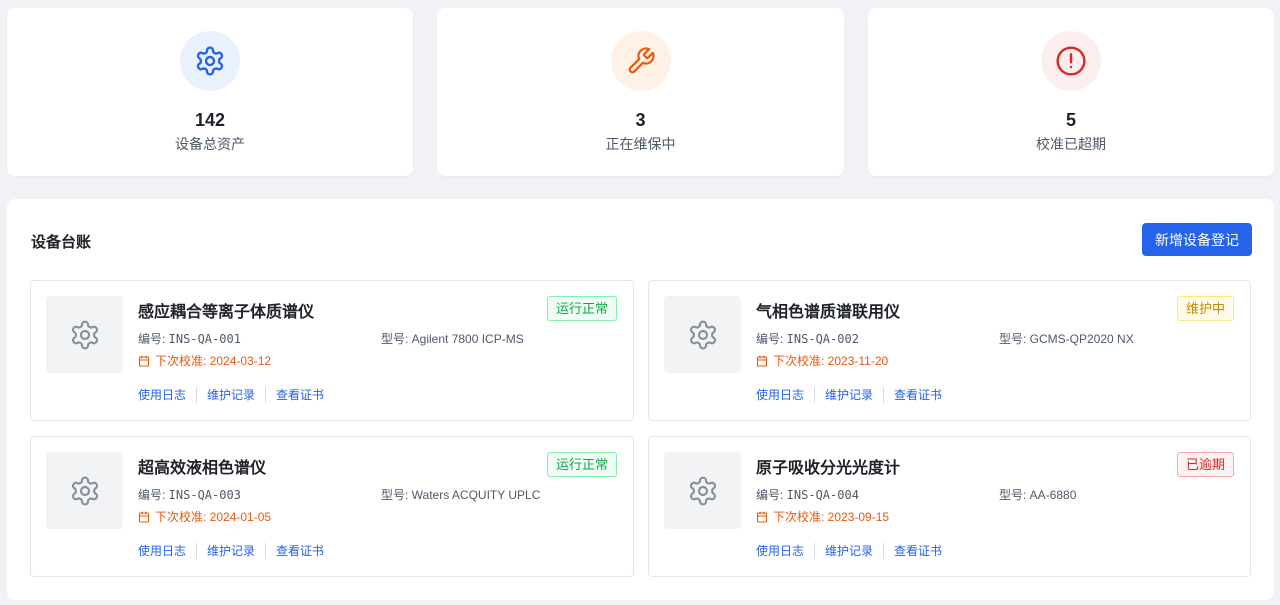 The height and width of the screenshot is (605, 1280). I want to click on code-value: INS-QA-002, so click(822, 339).